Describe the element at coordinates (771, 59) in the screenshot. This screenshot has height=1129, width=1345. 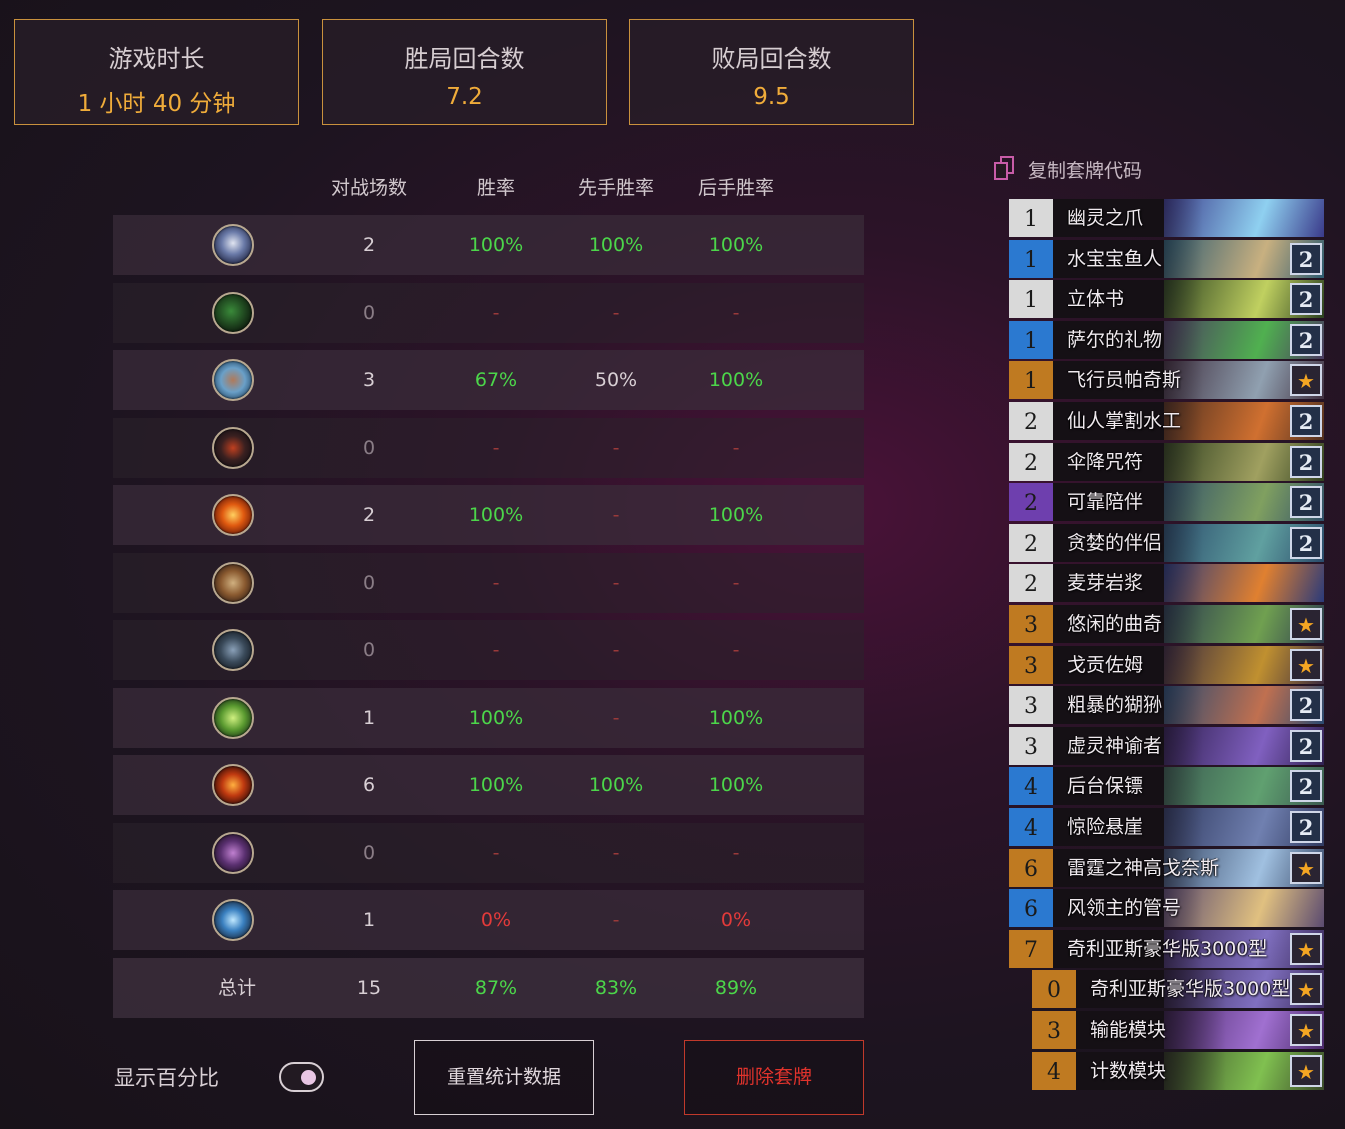
I see `stat-label: 败局回合数` at that location.